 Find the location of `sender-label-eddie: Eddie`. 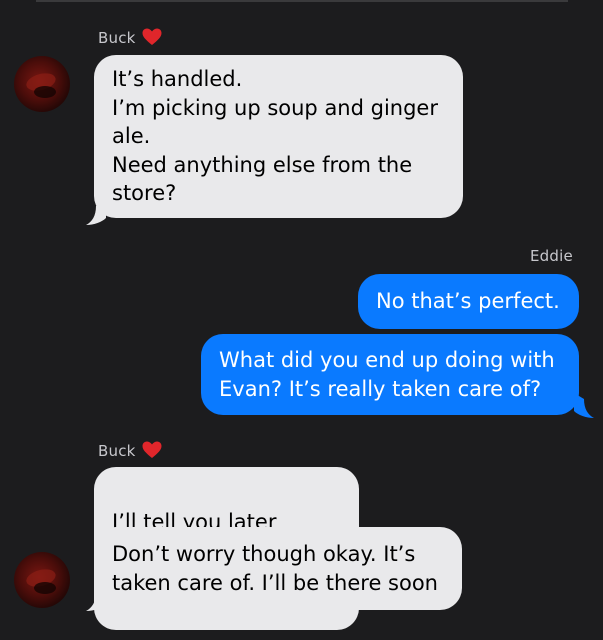

sender-label-eddie: Eddie is located at coordinates (551, 256).